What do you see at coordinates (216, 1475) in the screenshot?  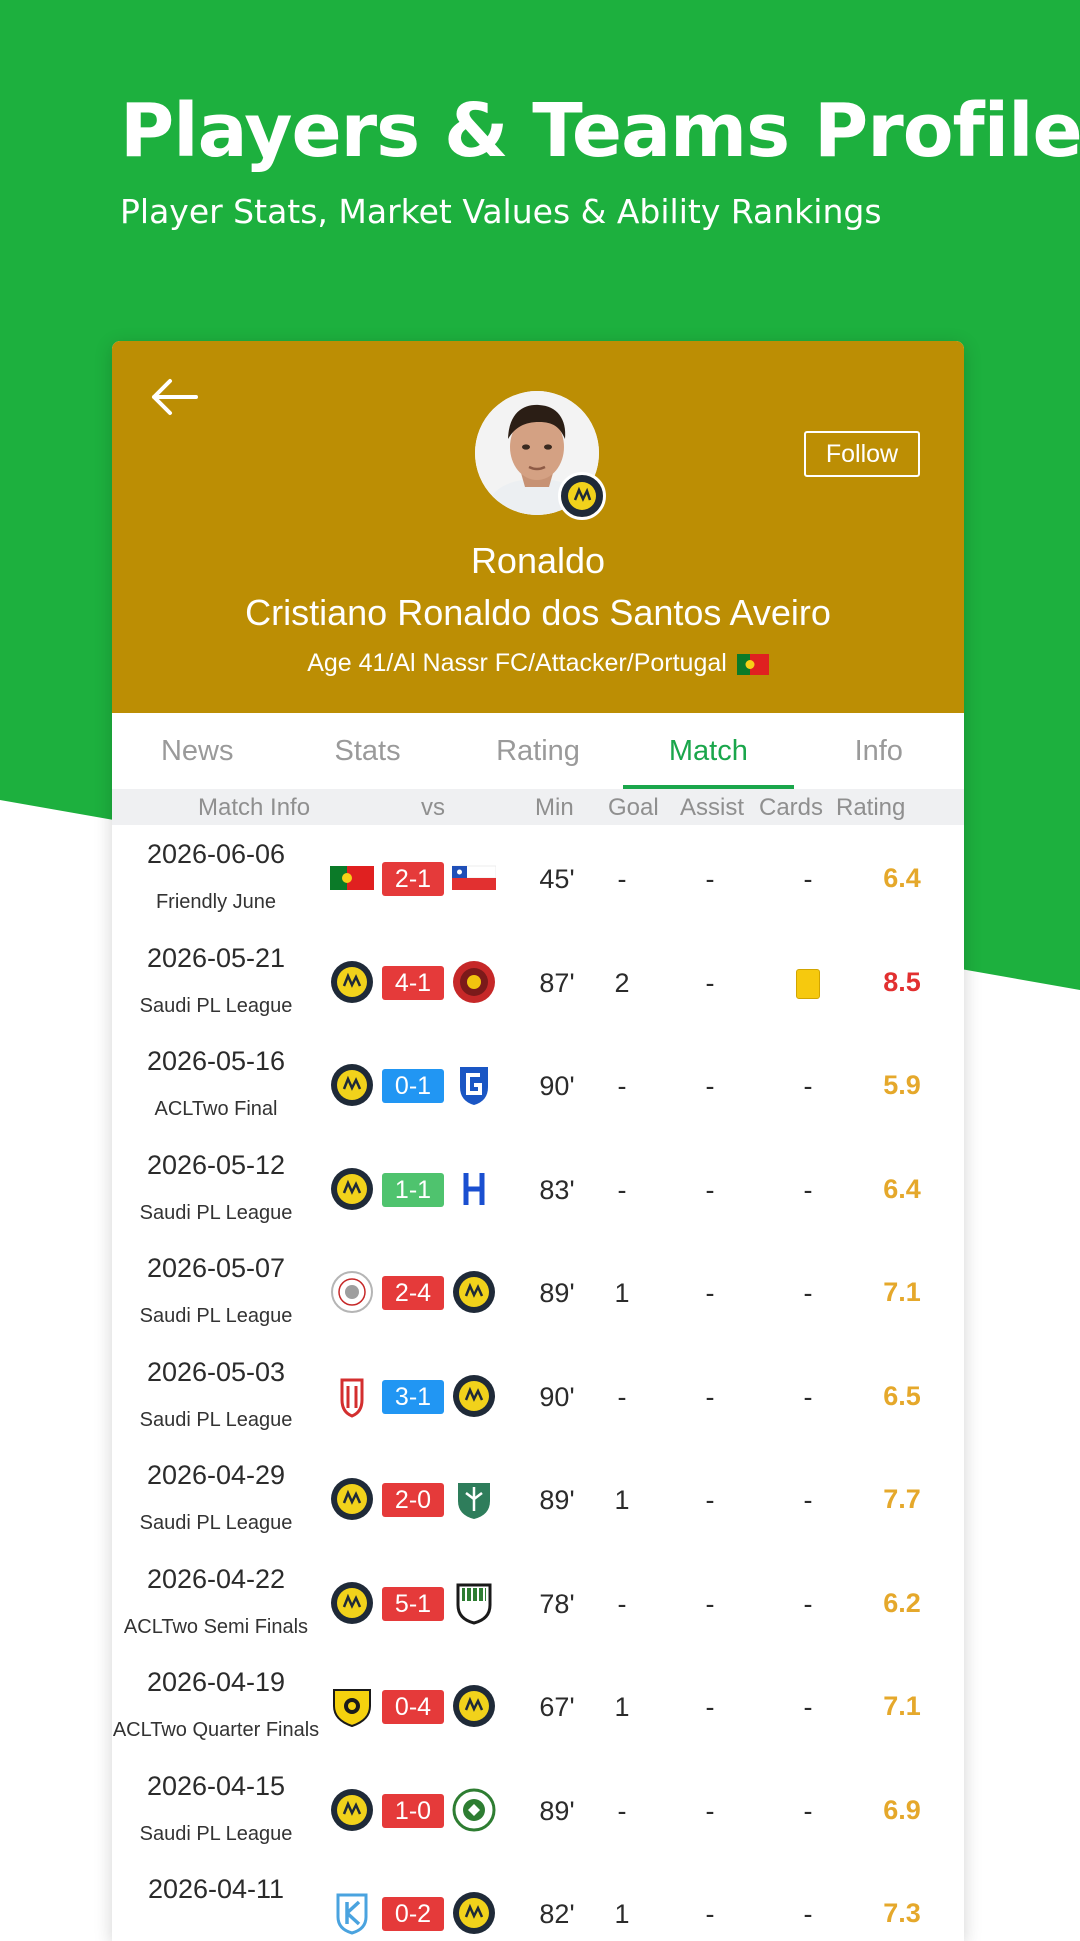 I see `match-date: 2026-04-29` at bounding box center [216, 1475].